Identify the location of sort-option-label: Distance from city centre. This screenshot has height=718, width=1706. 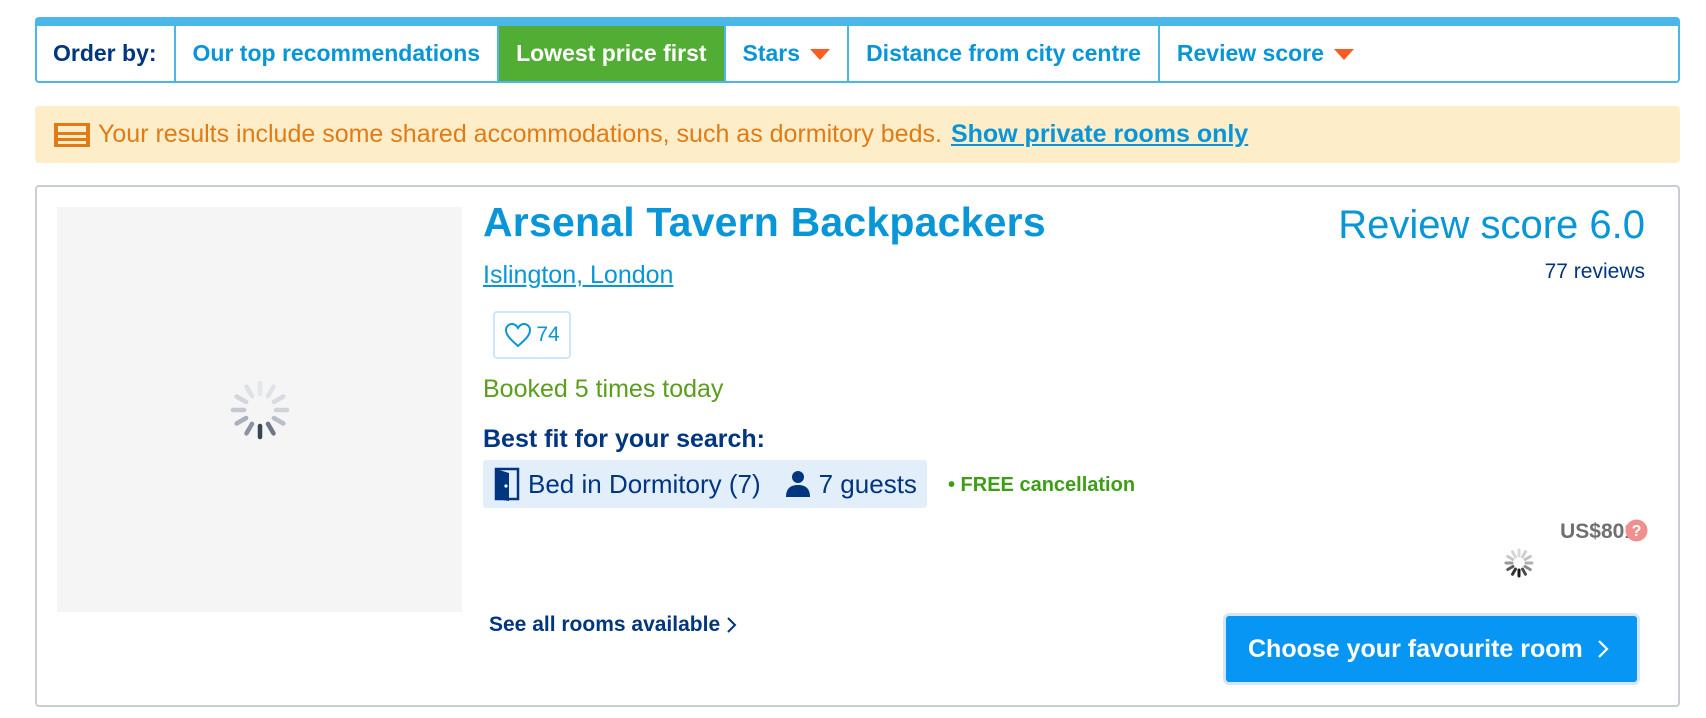
(1003, 53).